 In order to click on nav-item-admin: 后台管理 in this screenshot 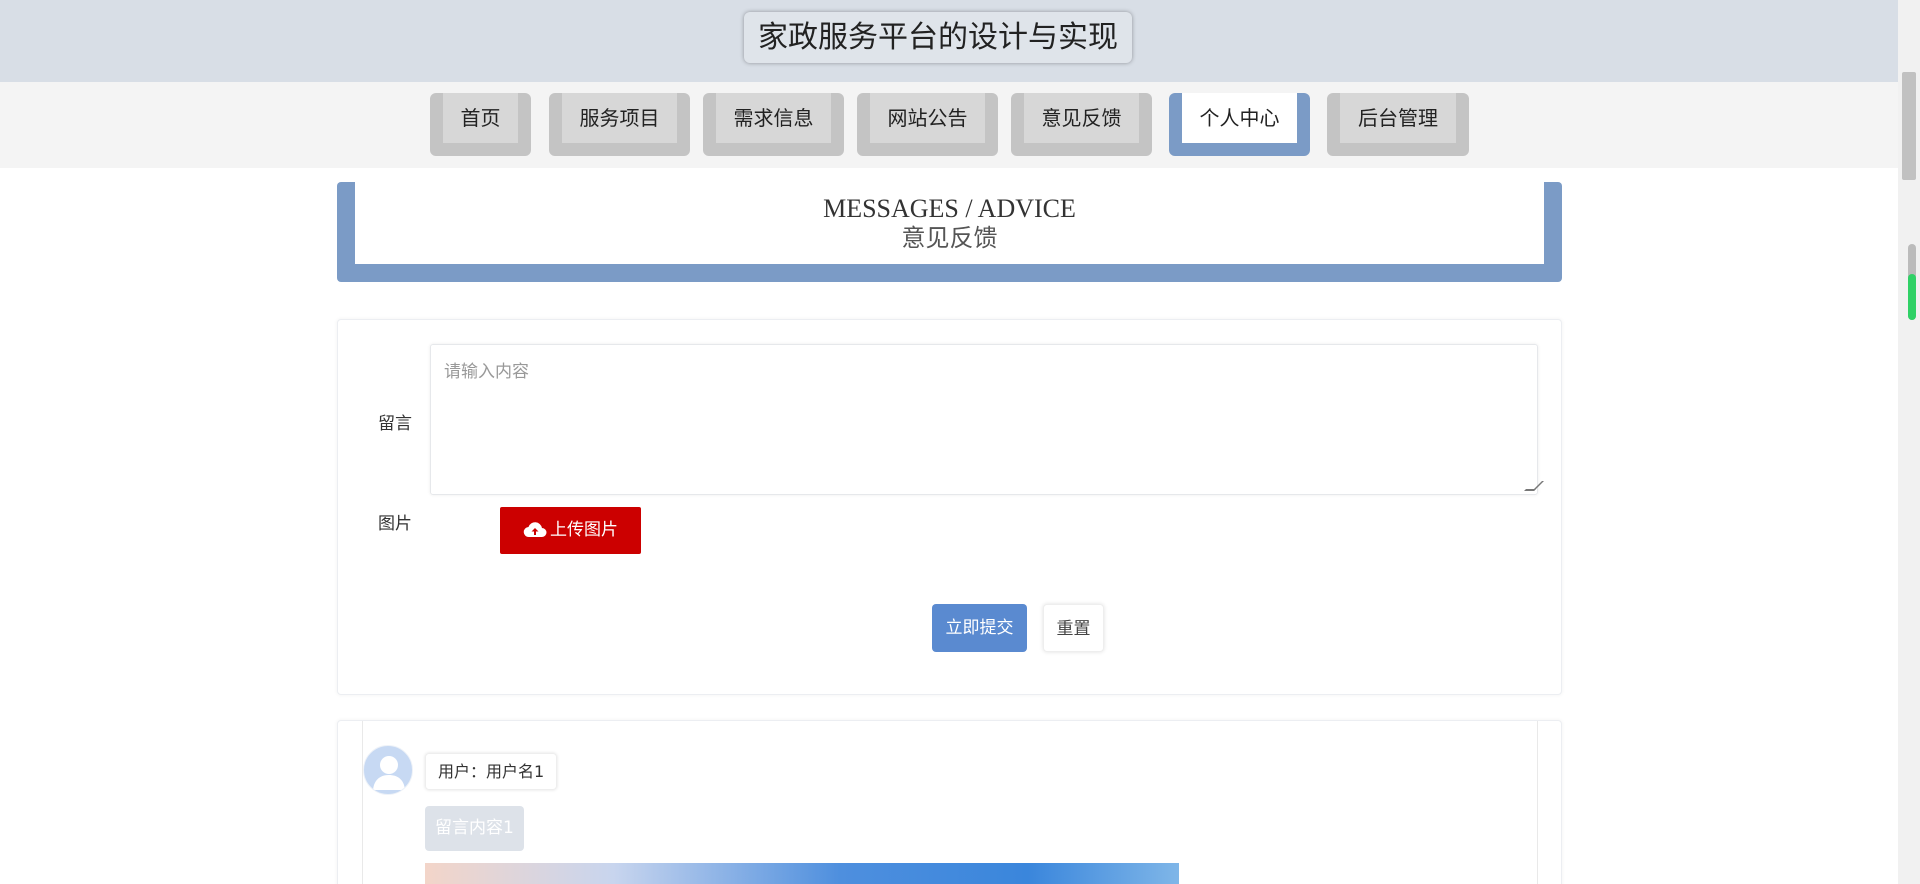, I will do `click(1398, 124)`.